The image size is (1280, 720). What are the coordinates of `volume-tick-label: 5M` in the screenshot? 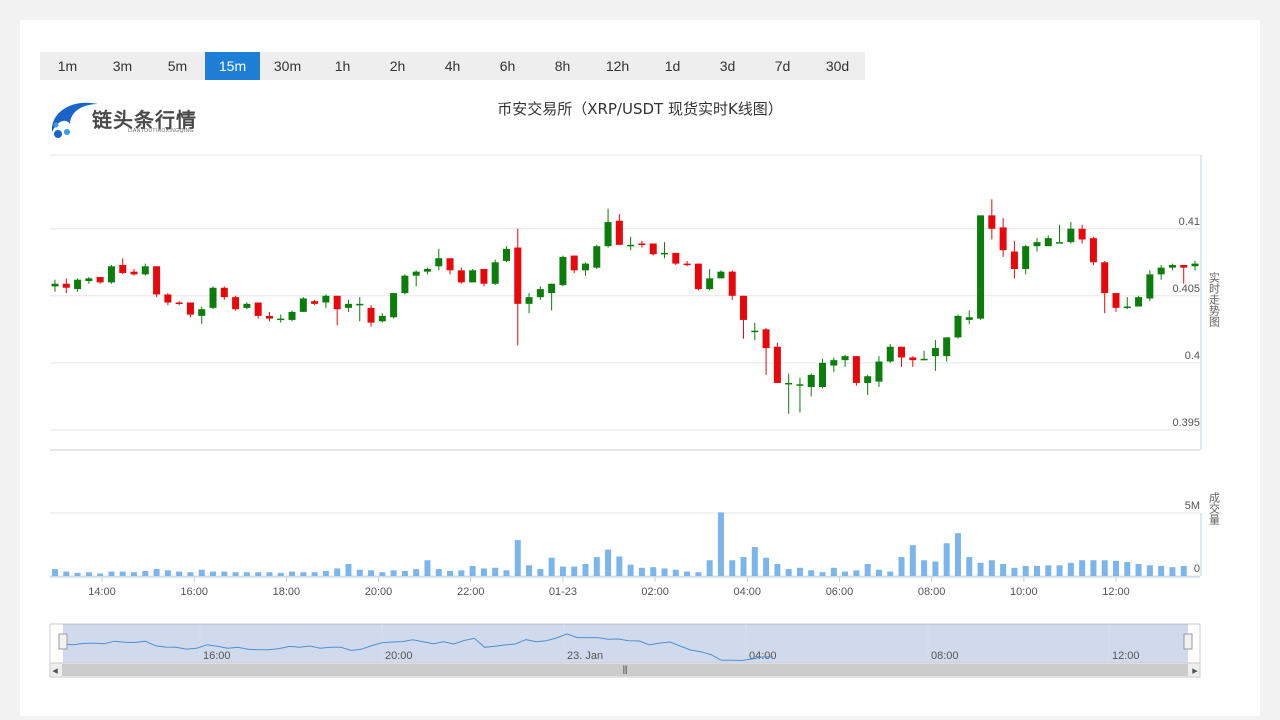 It's located at (1192, 506).